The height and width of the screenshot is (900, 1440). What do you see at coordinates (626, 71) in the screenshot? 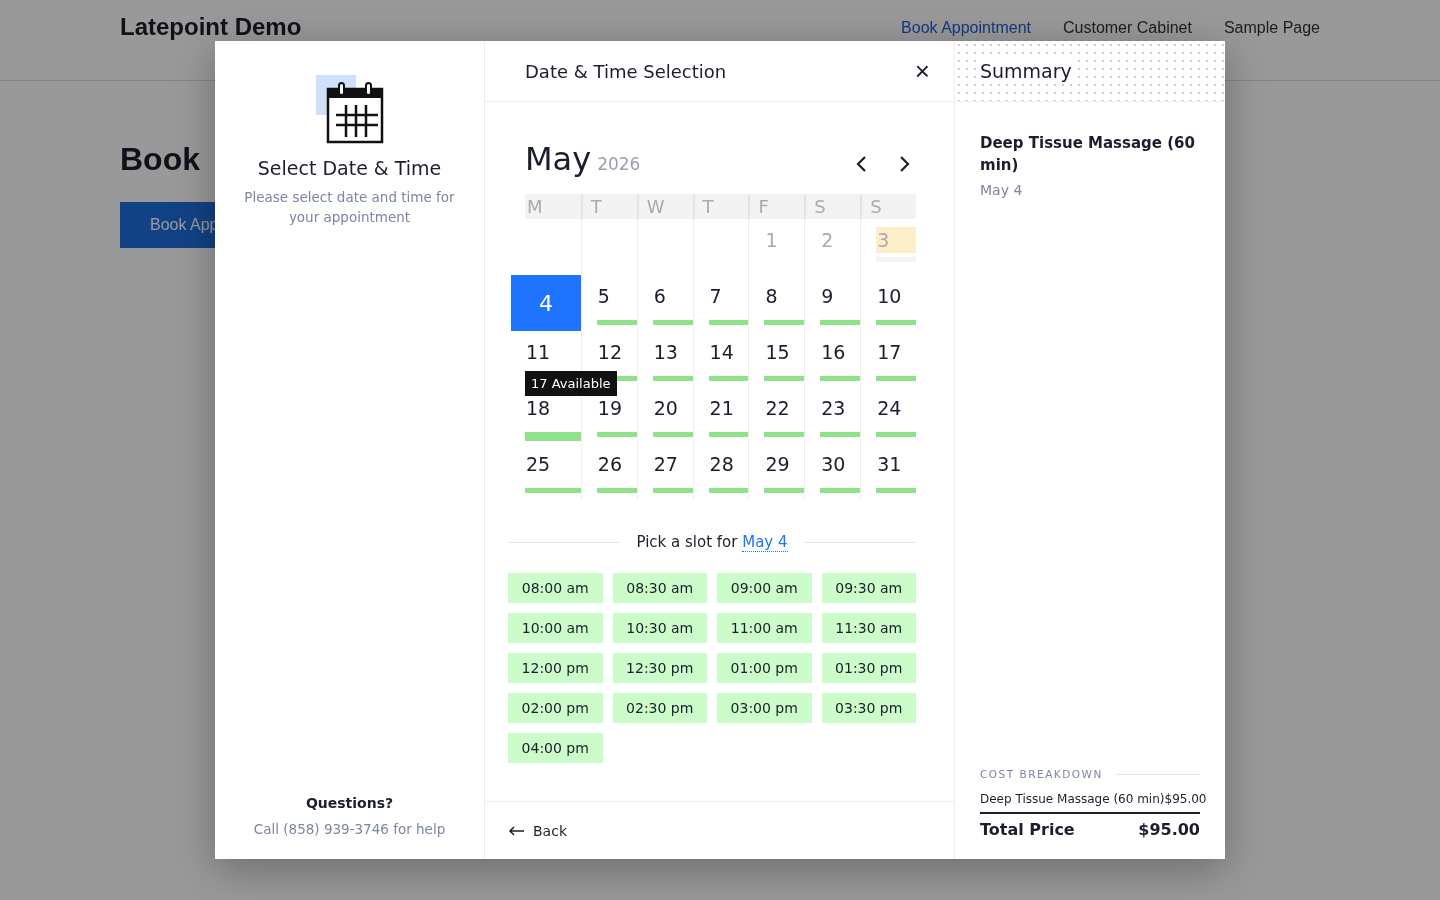
I see `step-heading: Date & Time Selection` at bounding box center [626, 71].